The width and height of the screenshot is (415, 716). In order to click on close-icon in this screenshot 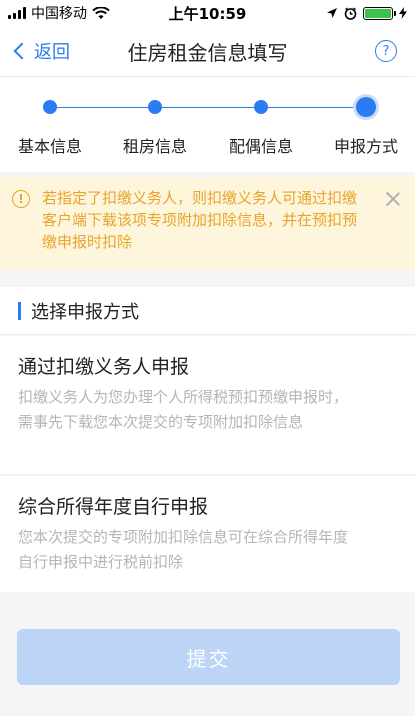, I will do `click(393, 199)`.